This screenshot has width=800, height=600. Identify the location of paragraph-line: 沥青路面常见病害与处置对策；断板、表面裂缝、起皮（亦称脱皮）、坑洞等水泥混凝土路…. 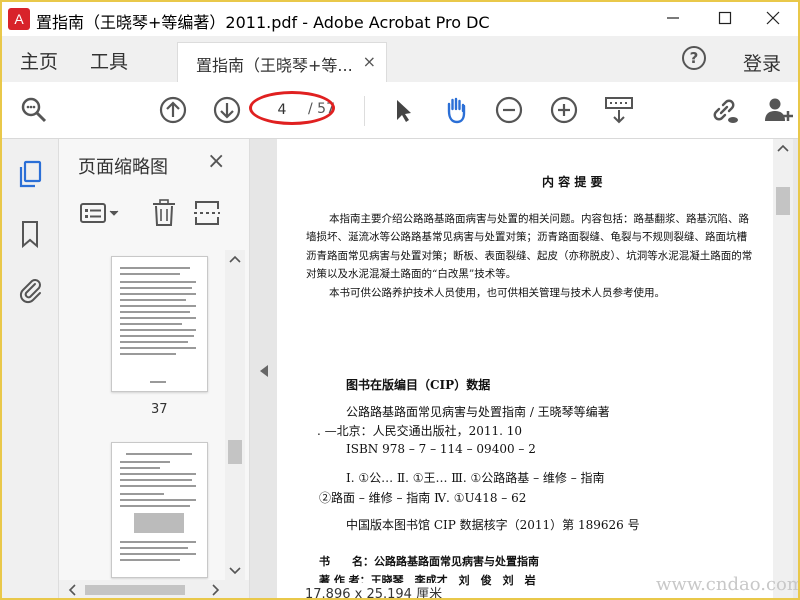
(529, 256).